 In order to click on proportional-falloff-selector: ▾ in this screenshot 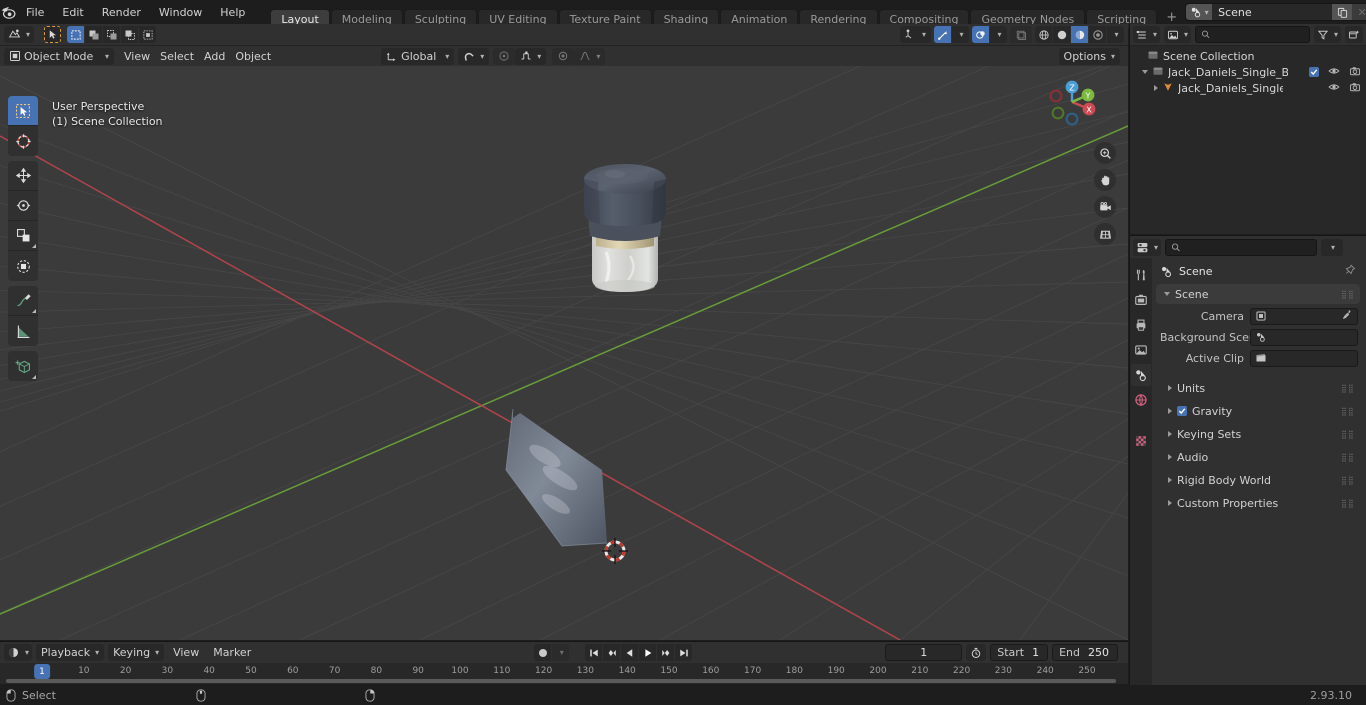, I will do `click(531, 56)`.